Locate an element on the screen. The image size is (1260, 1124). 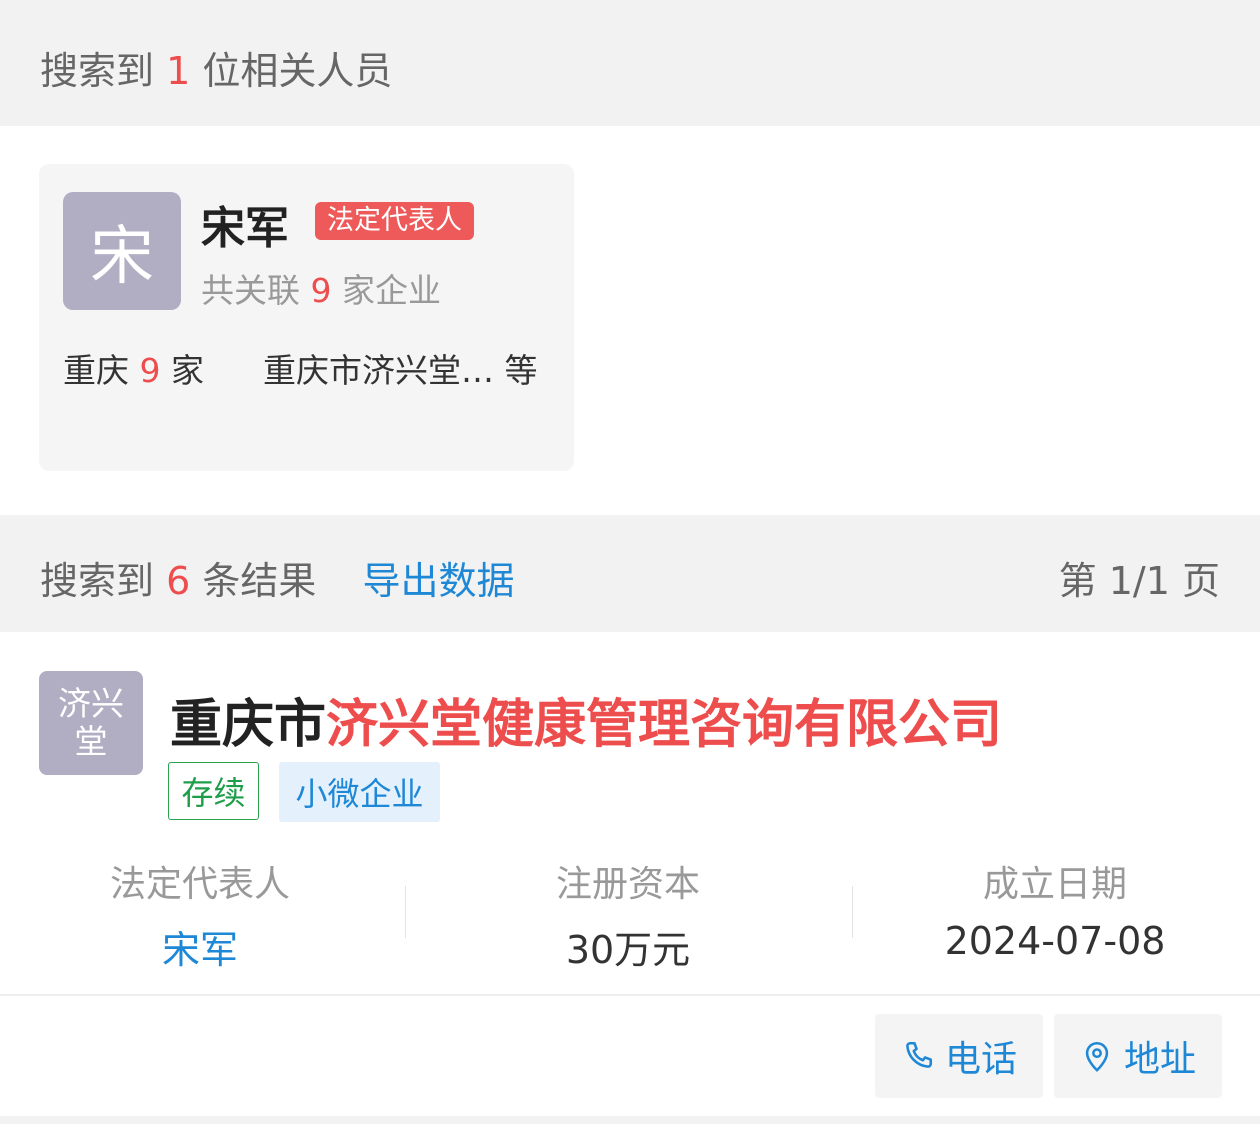
logo-line1: 济兴 is located at coordinates (91, 703).